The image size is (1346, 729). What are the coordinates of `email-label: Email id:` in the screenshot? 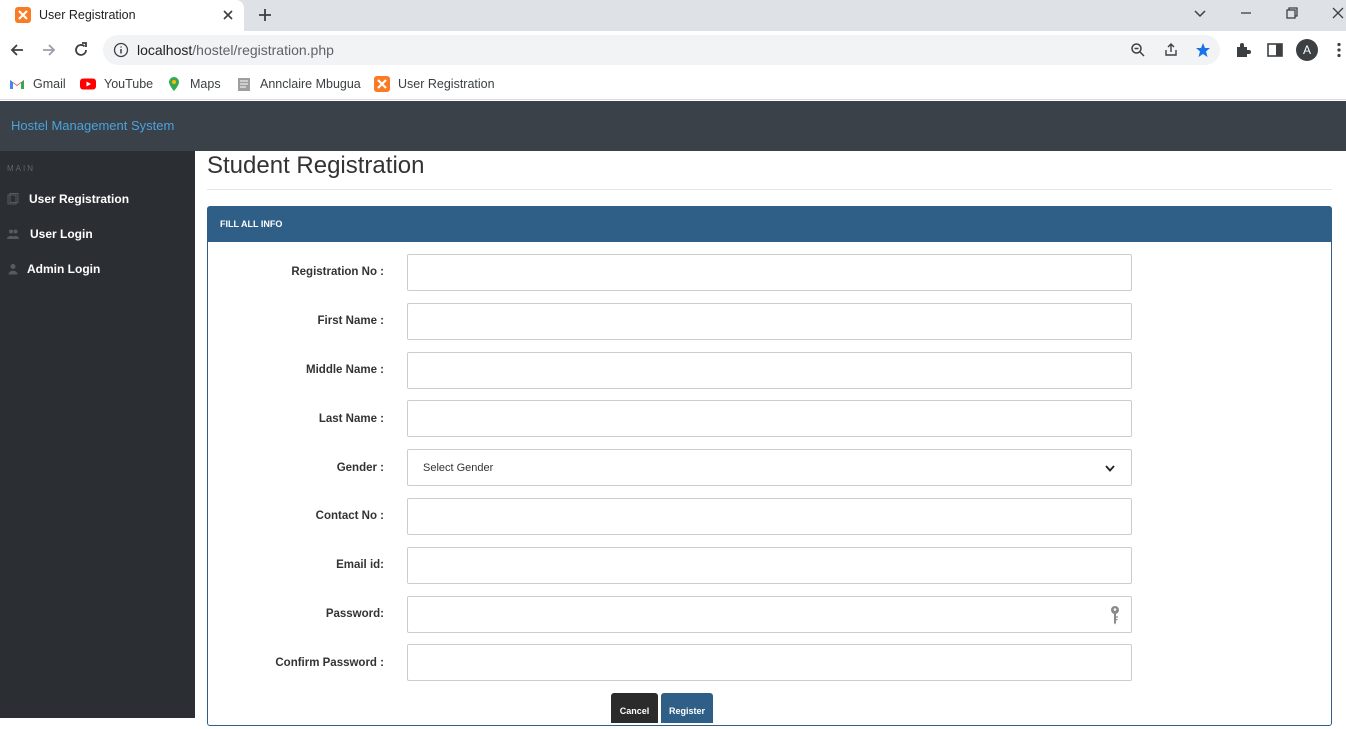 It's located at (360, 565).